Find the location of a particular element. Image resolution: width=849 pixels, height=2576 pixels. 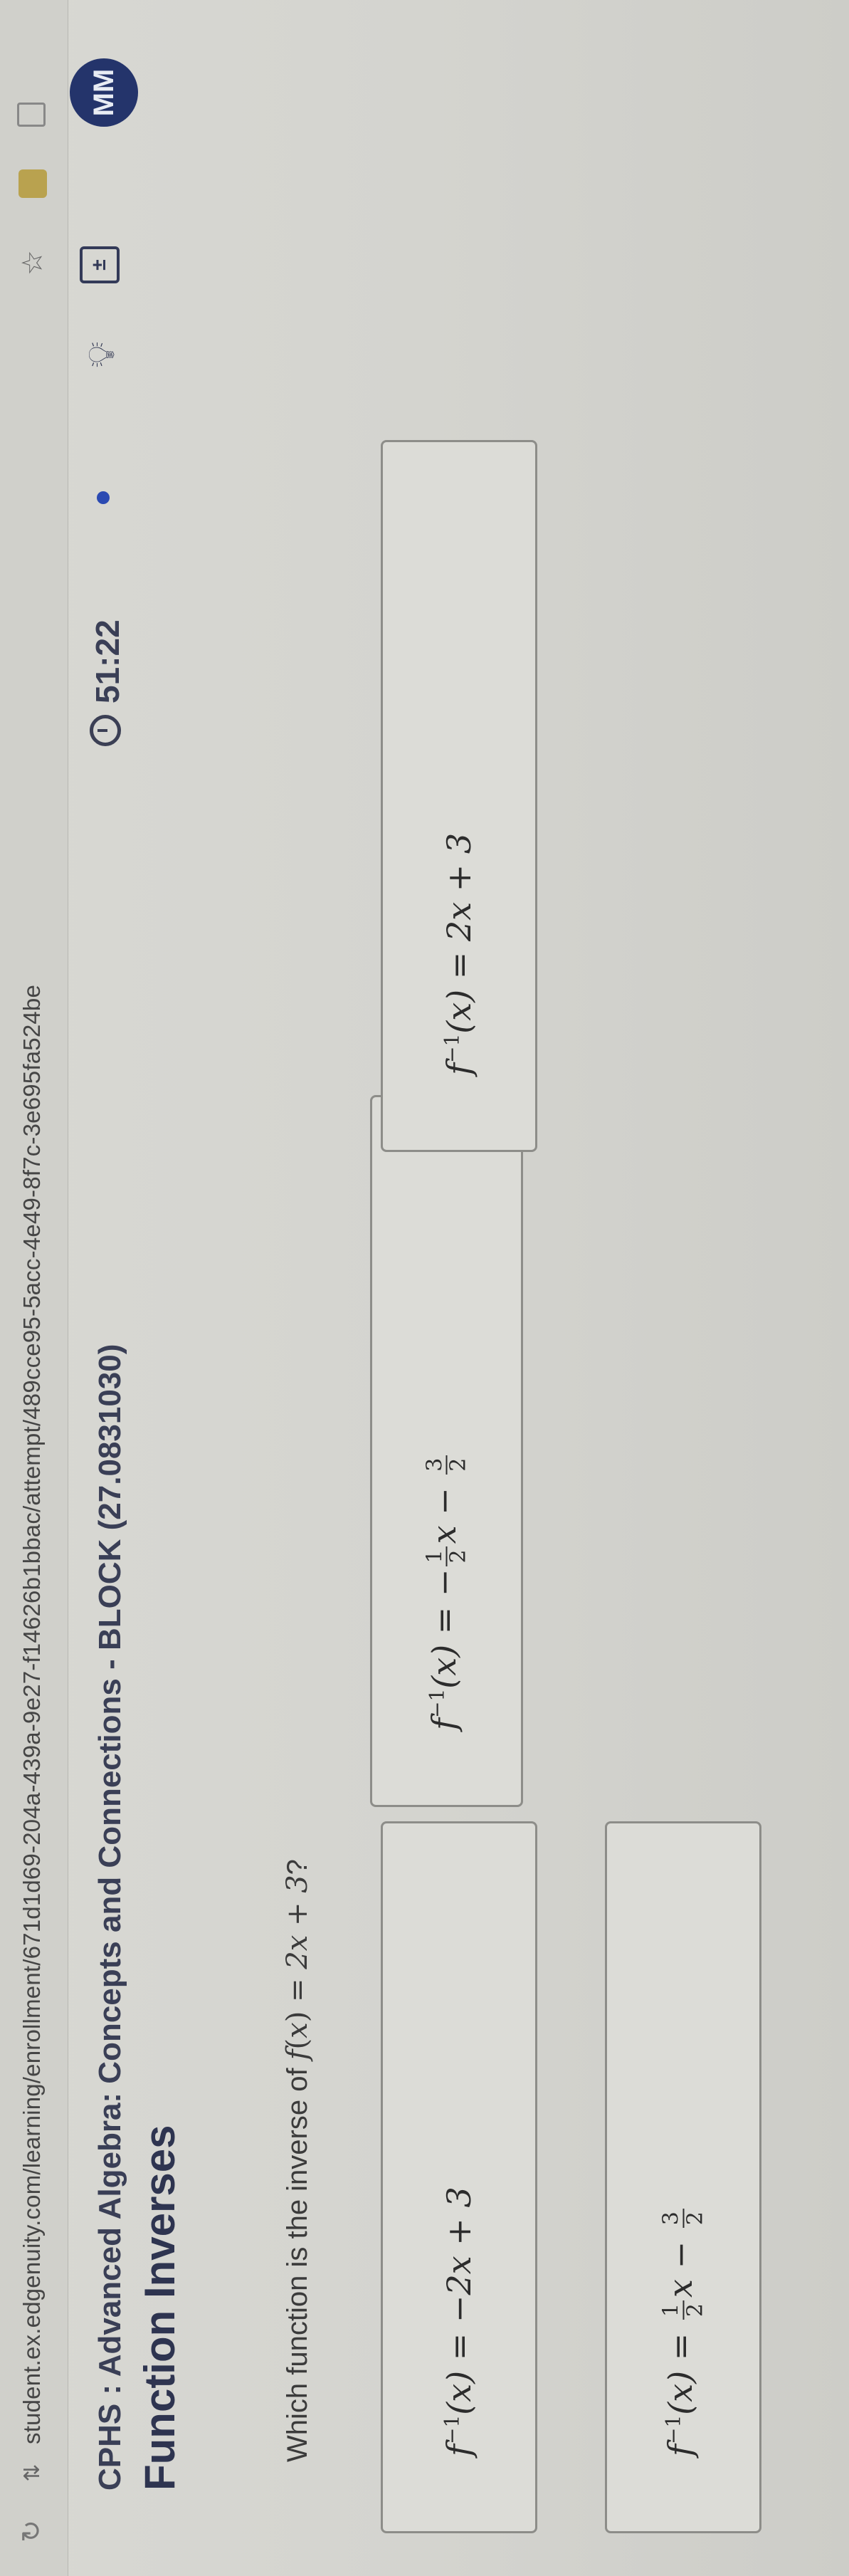

answer-choice-b-text: f−1(x) = −1 2 x − 32 is located at coordinates (446, 1591).